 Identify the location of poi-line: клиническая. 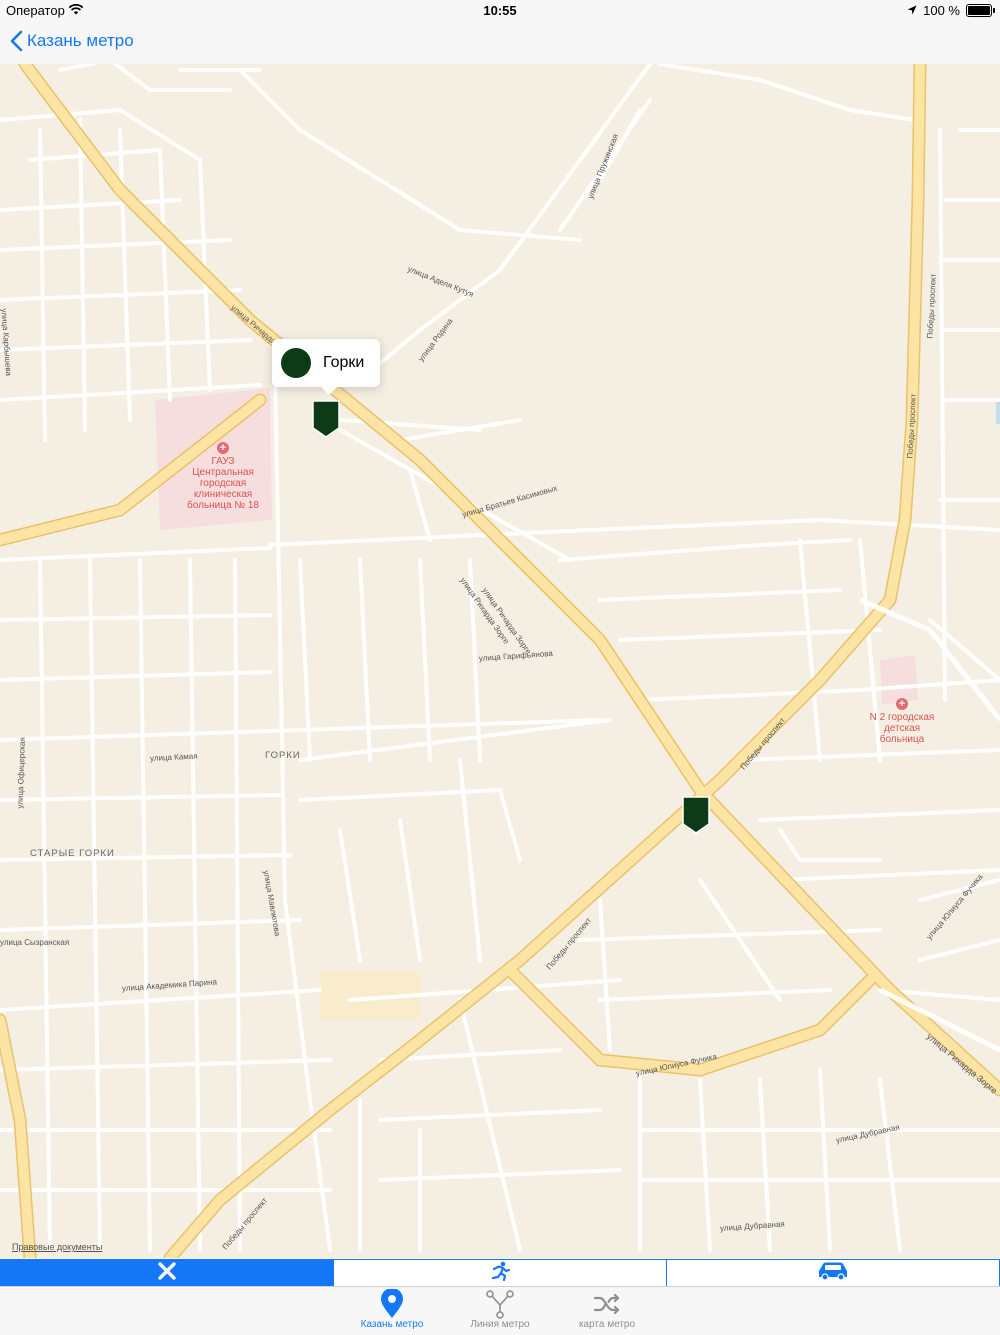
(223, 494).